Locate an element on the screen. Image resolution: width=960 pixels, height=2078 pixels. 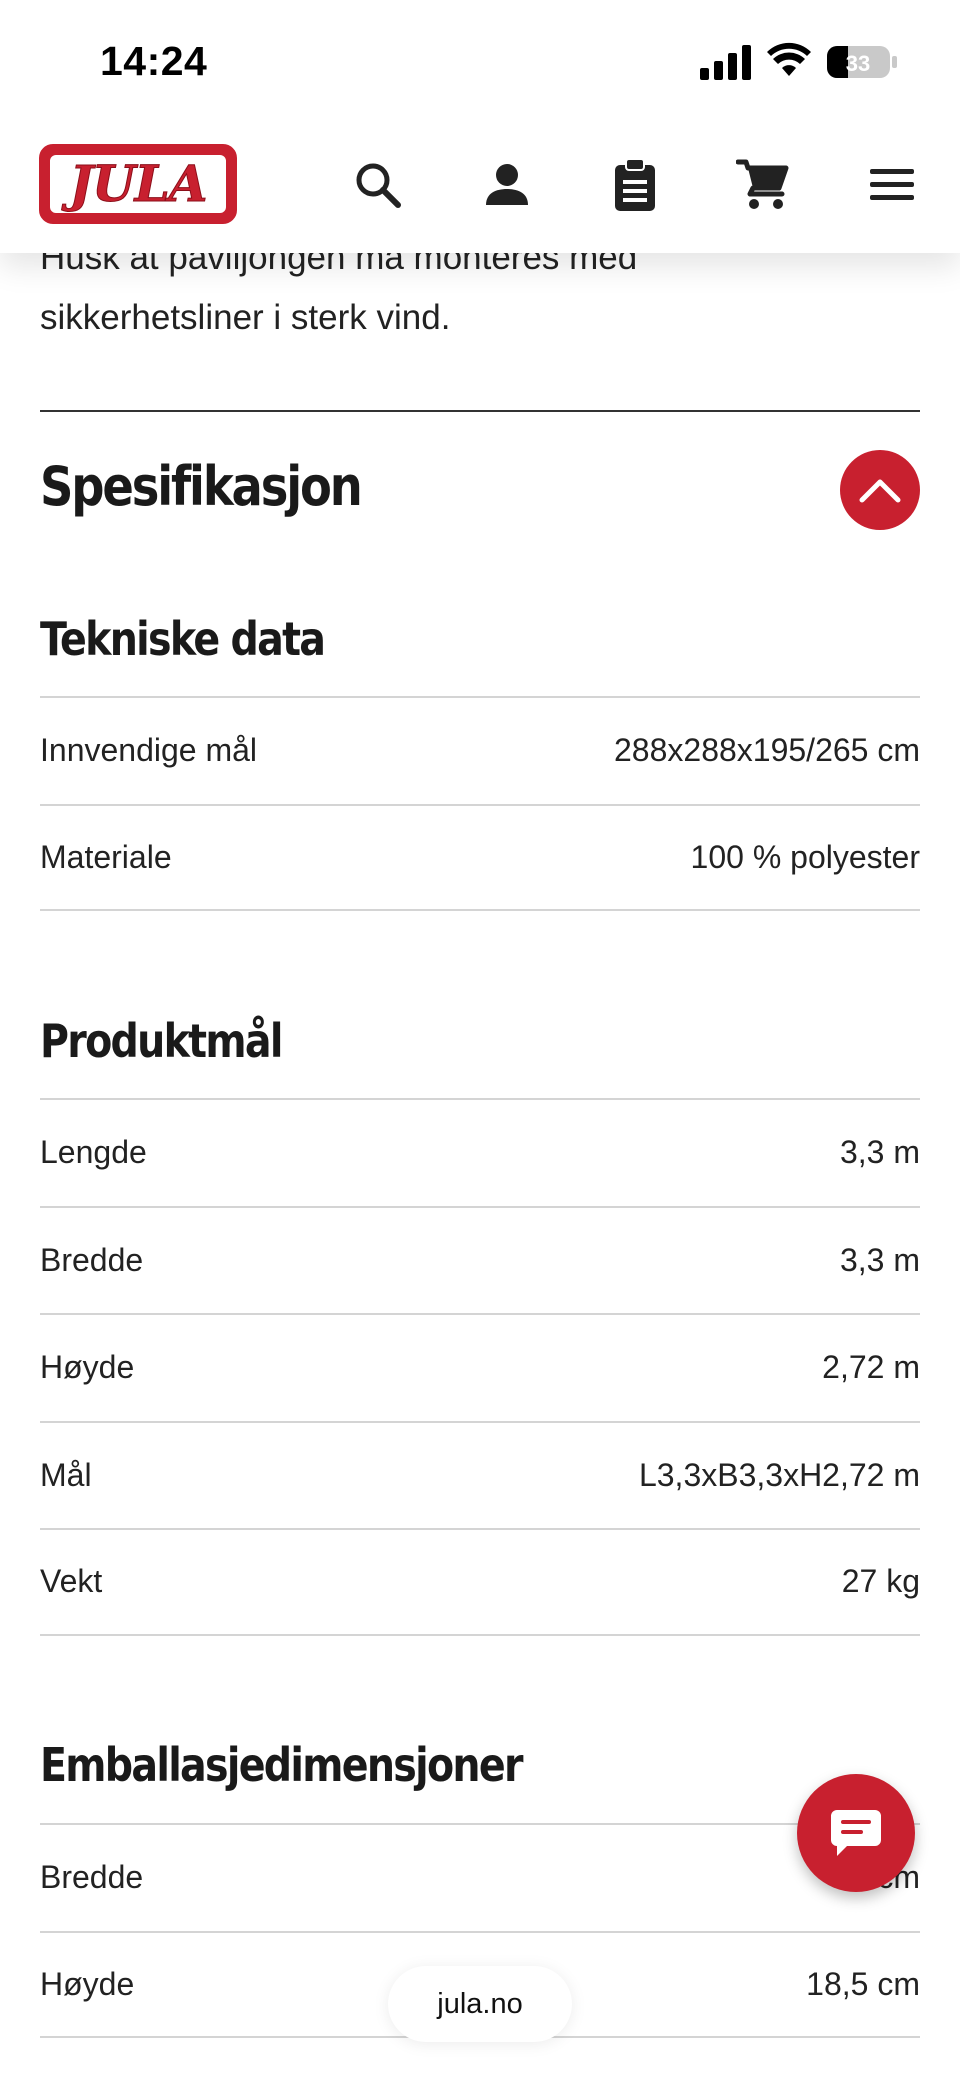
shopping-list-button is located at coordinates (635, 185).